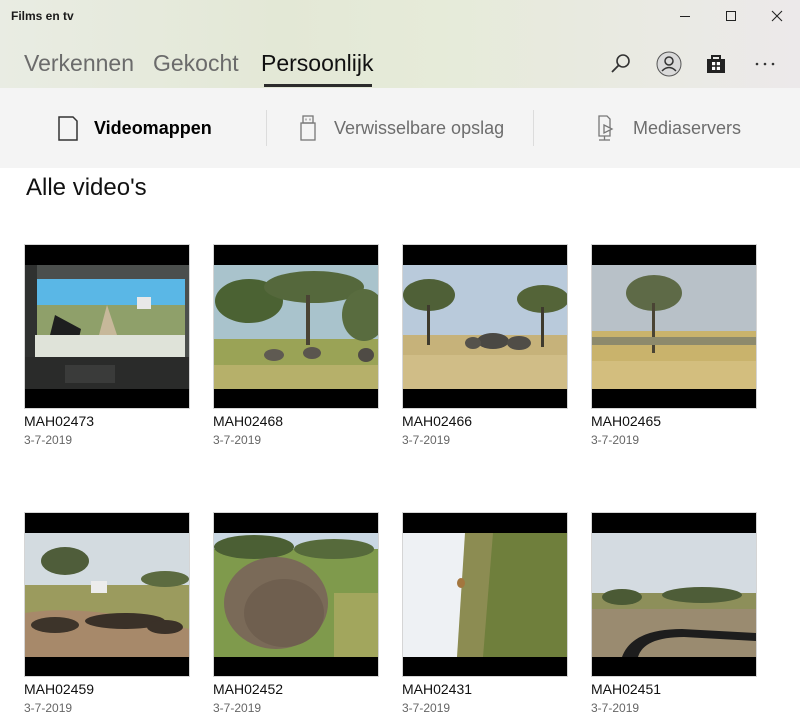  I want to click on section-title: Alle video's, so click(86, 187).